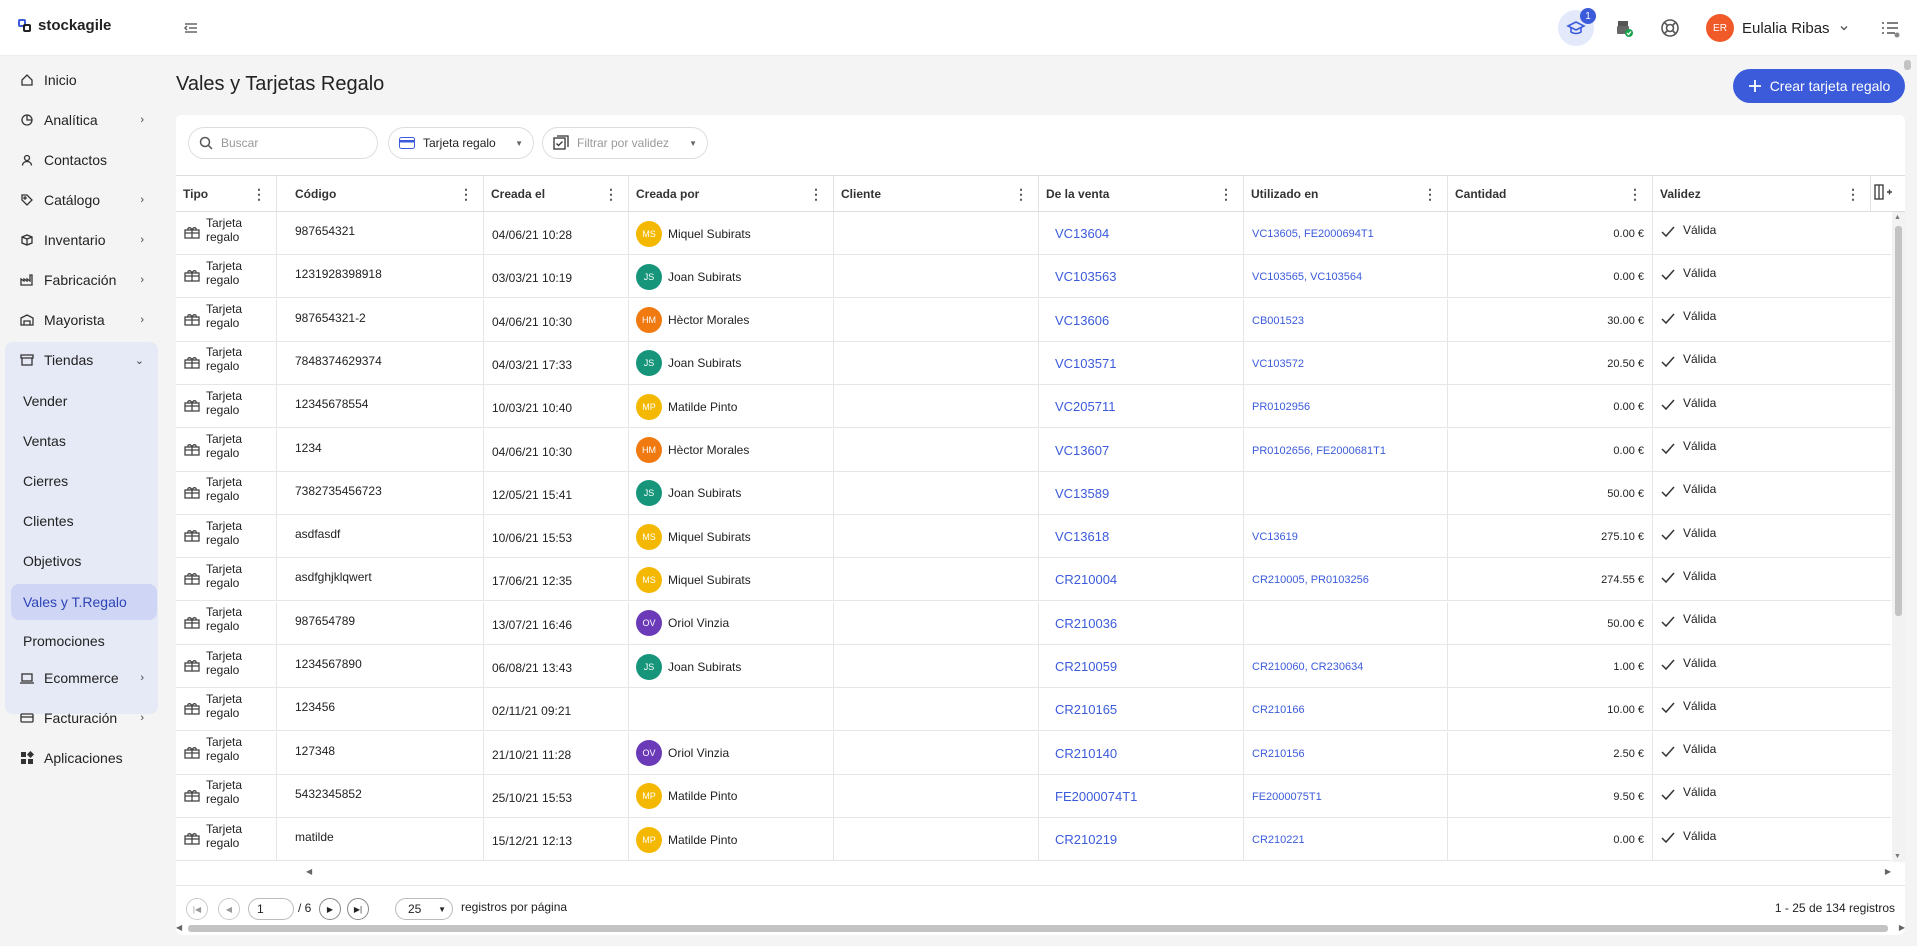  Describe the element at coordinates (1346, 623) in the screenshot. I see `used-in-link` at that location.